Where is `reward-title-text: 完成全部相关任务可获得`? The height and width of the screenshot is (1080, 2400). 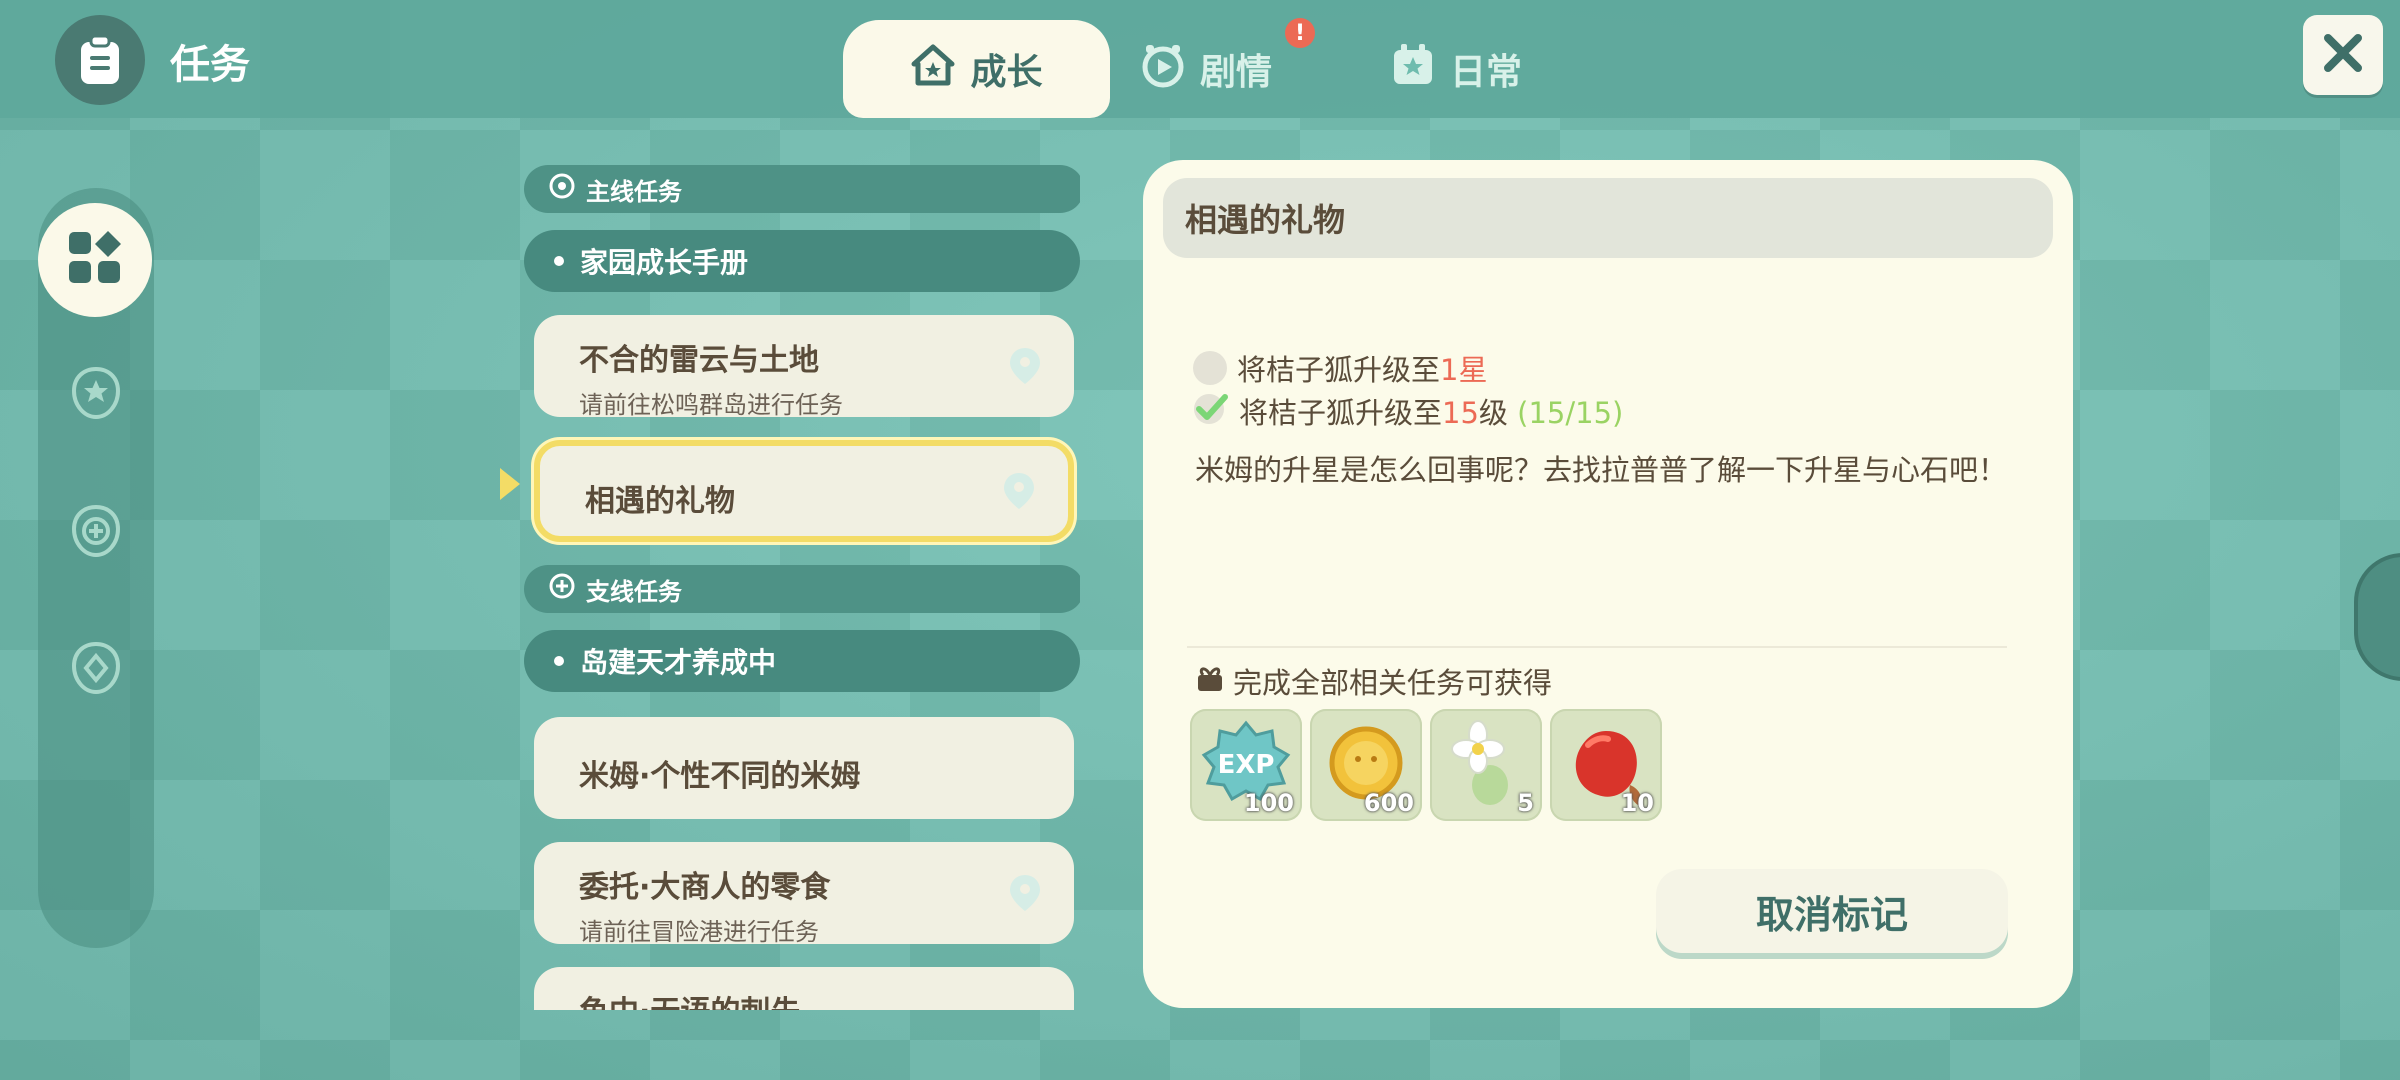
reward-title-text: 完成全部相关任务可获得 is located at coordinates (1393, 683).